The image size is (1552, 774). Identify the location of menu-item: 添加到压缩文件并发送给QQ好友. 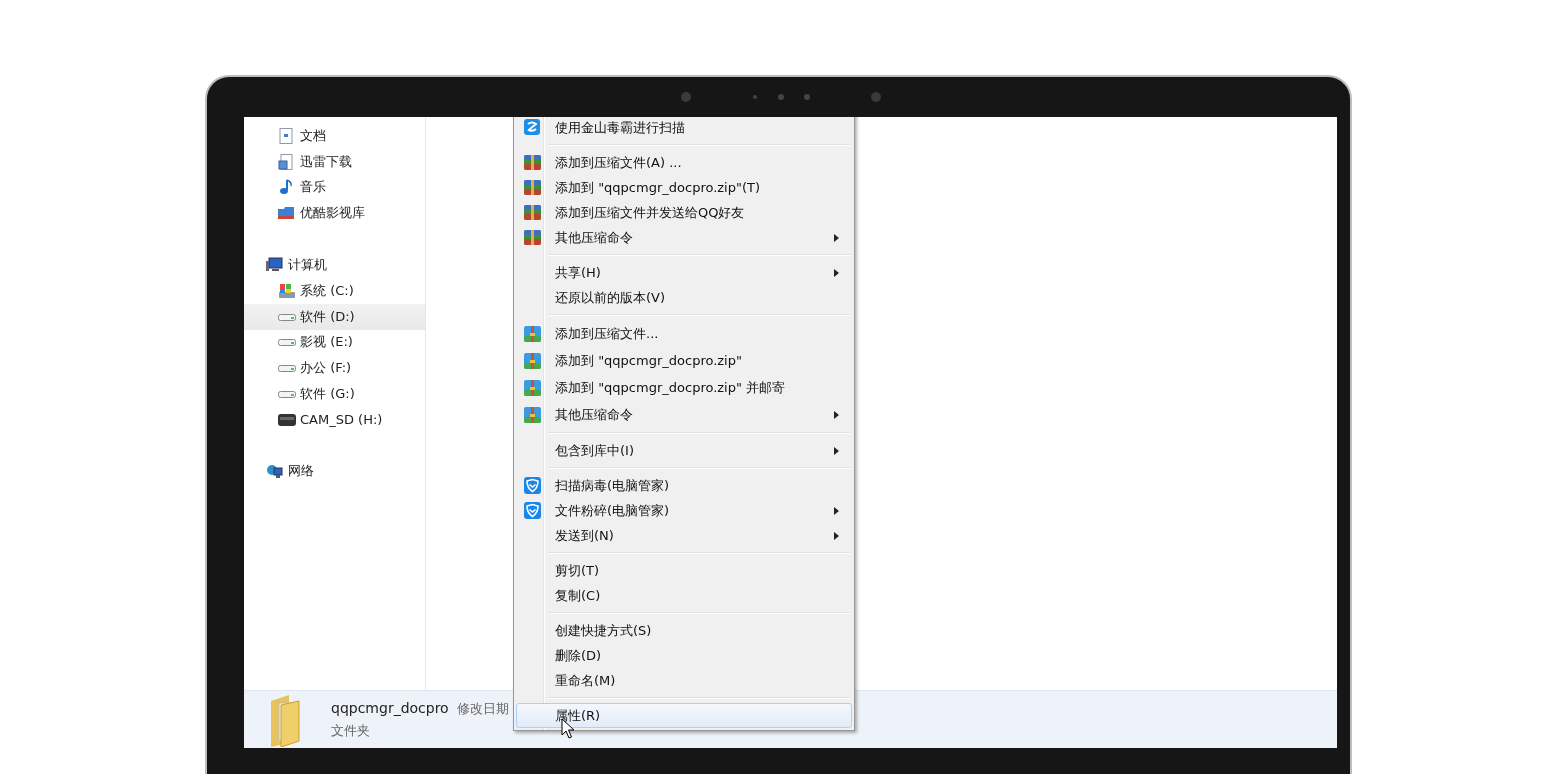
(684, 212).